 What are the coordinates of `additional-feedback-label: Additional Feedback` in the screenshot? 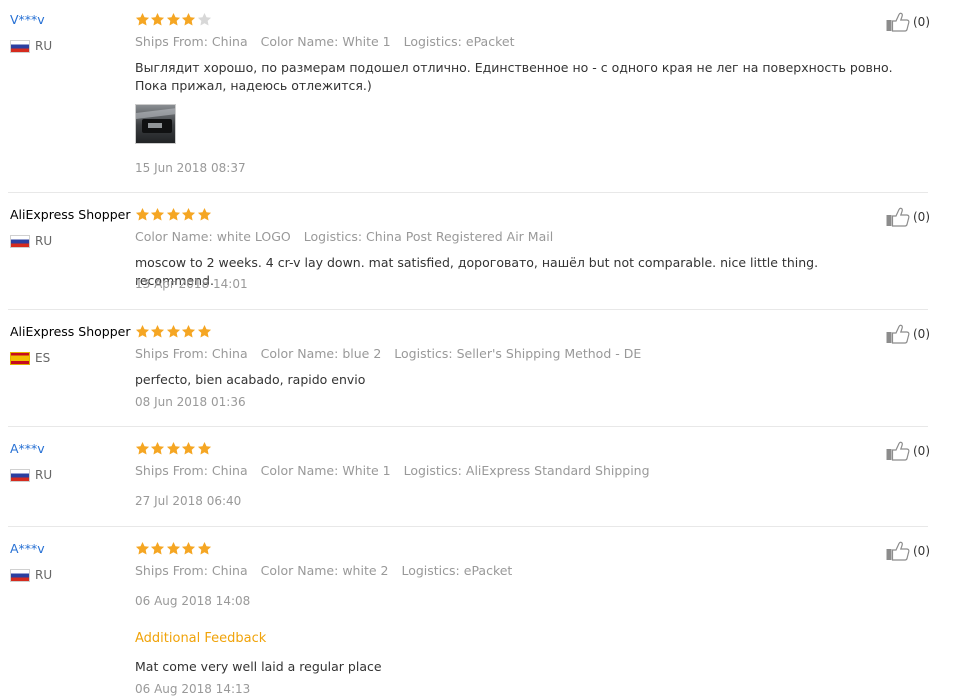 It's located at (201, 638).